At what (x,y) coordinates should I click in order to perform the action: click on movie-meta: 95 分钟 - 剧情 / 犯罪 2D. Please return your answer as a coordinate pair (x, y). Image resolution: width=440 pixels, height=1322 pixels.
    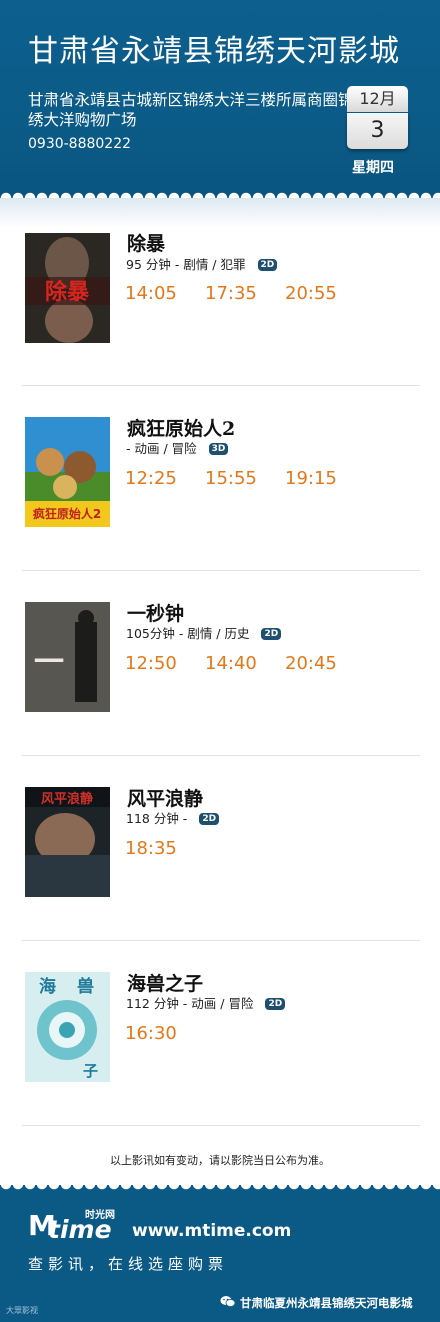
    Looking at the image, I should click on (202, 263).